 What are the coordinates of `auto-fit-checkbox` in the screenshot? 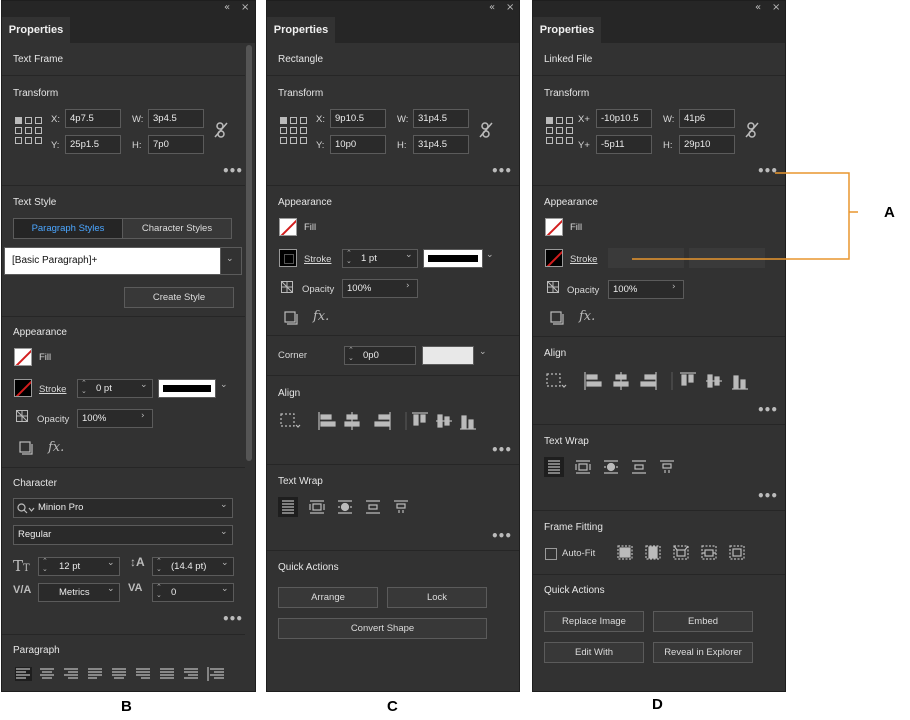 It's located at (551, 554).